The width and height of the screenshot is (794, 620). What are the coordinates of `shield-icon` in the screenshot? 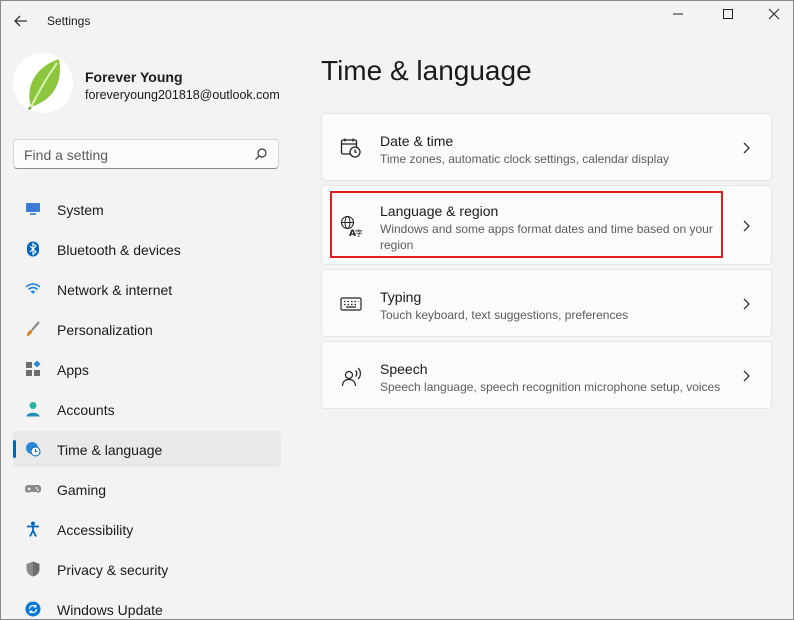 It's located at (33, 569).